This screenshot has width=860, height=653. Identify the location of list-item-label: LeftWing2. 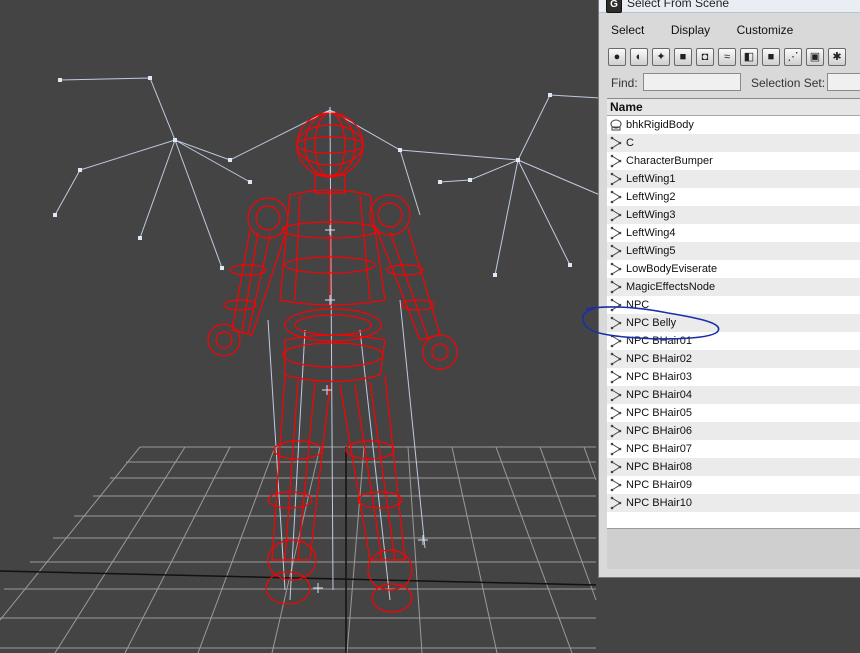
(651, 197).